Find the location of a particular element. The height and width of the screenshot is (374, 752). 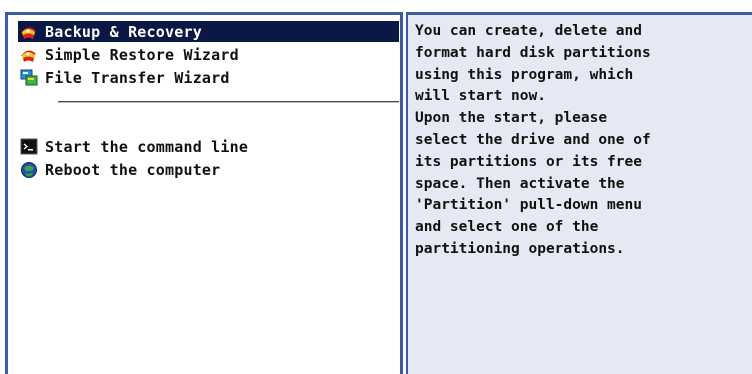

menu-item-reboot-computer: Reboot the computer is located at coordinates (208, 169).